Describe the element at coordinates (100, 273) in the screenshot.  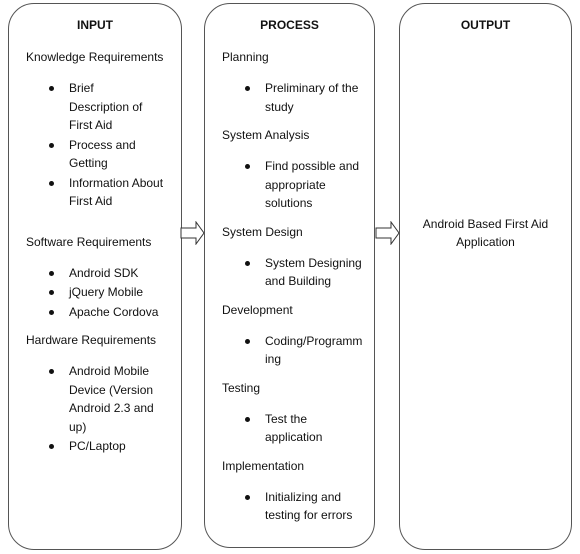
I see `list-item: Android SDK` at that location.